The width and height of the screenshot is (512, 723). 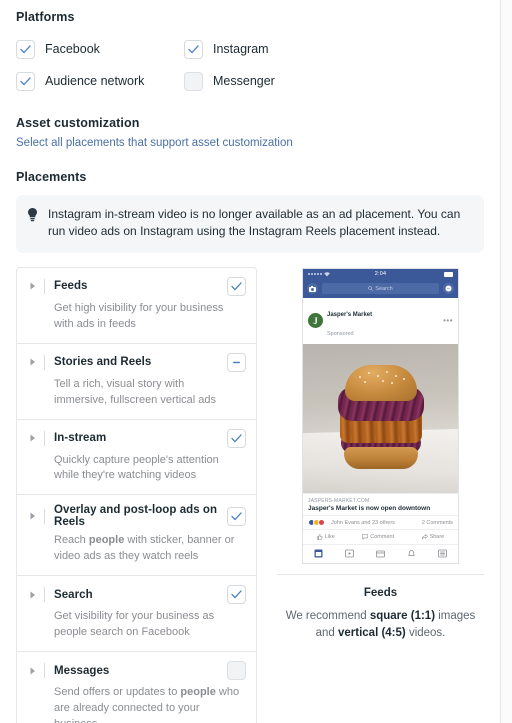 I want to click on checkbox-feeds, so click(x=236, y=286).